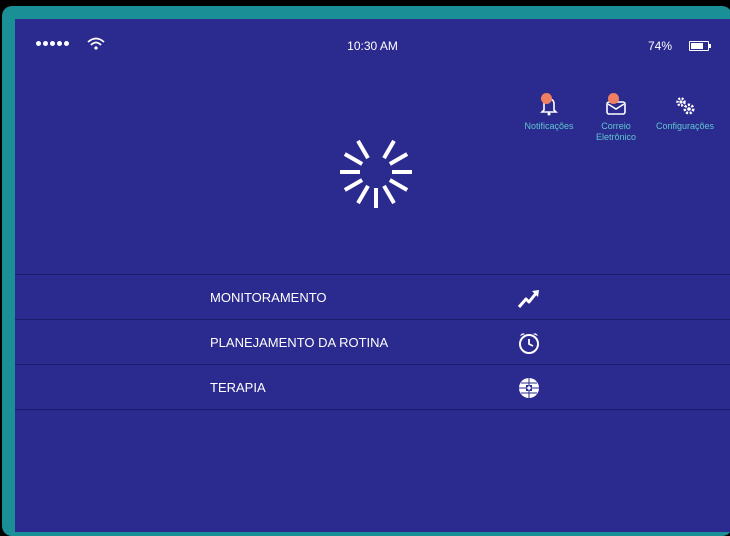 This screenshot has height=536, width=730. What do you see at coordinates (529, 388) in the screenshot?
I see `globe-cross-icon` at bounding box center [529, 388].